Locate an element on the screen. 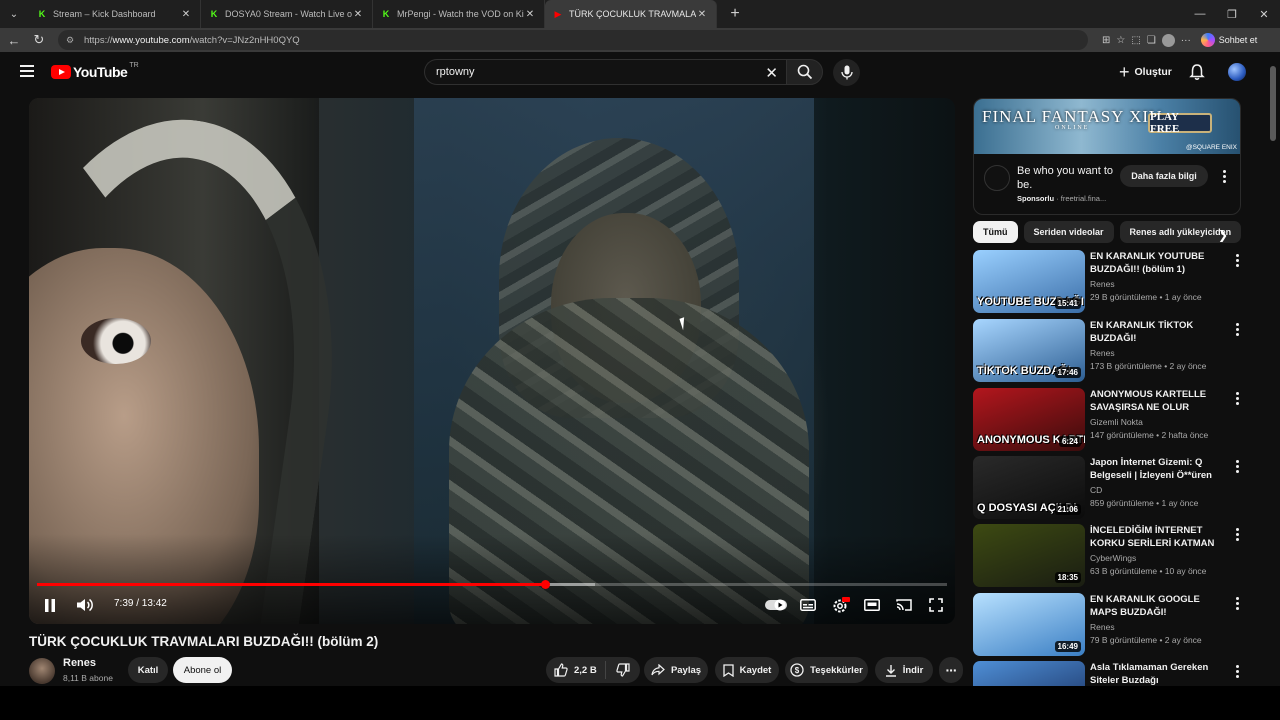 The image size is (1280, 720). browser-tab: ▶ TÜRK ÇOCUKLUK TRAVMALARI ✕ is located at coordinates (631, 14).